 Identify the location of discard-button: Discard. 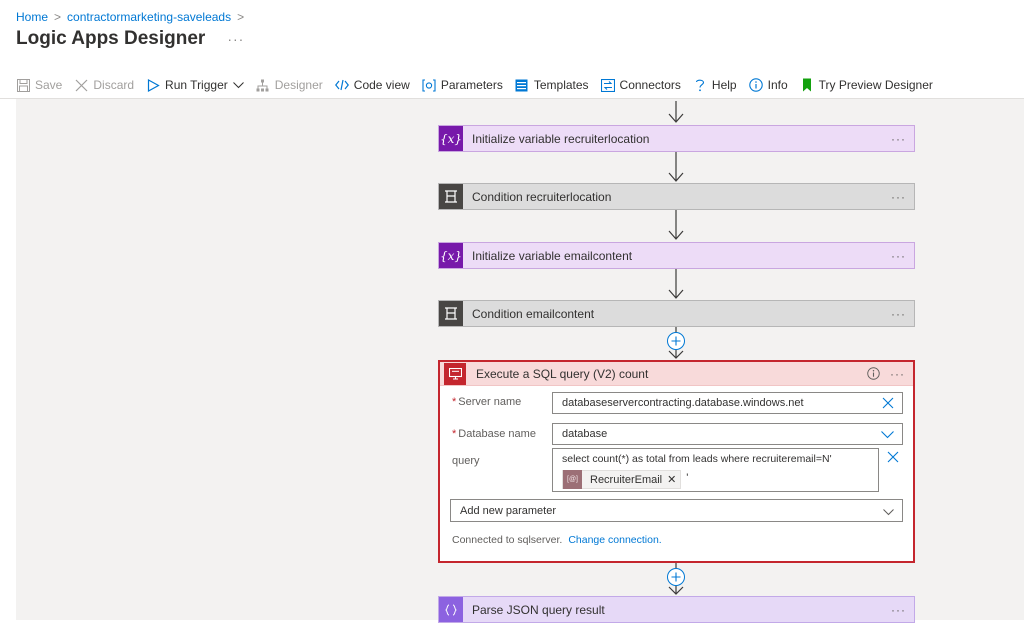
(104, 85).